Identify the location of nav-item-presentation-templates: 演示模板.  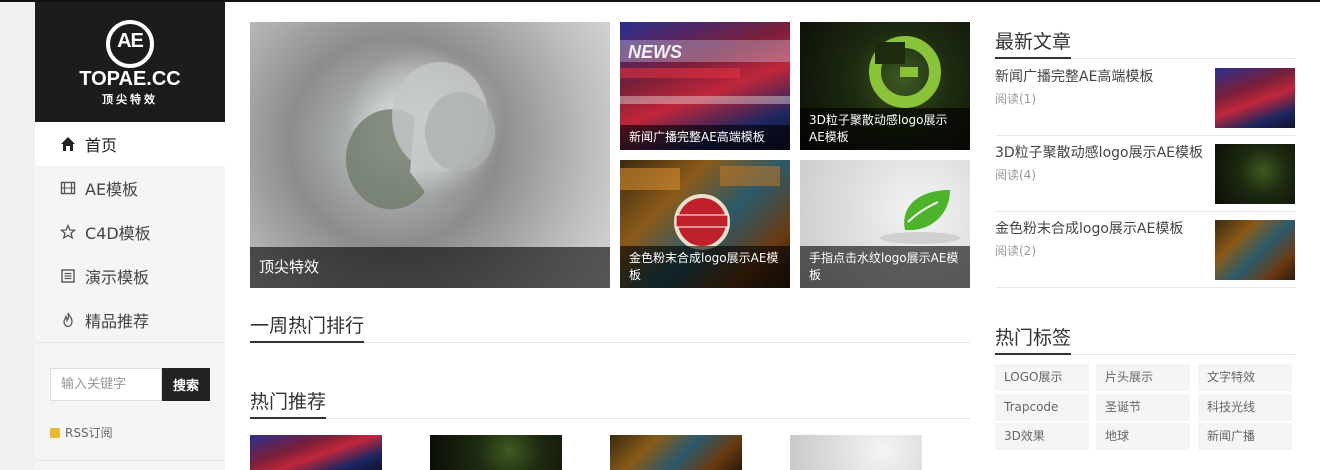
(130, 276).